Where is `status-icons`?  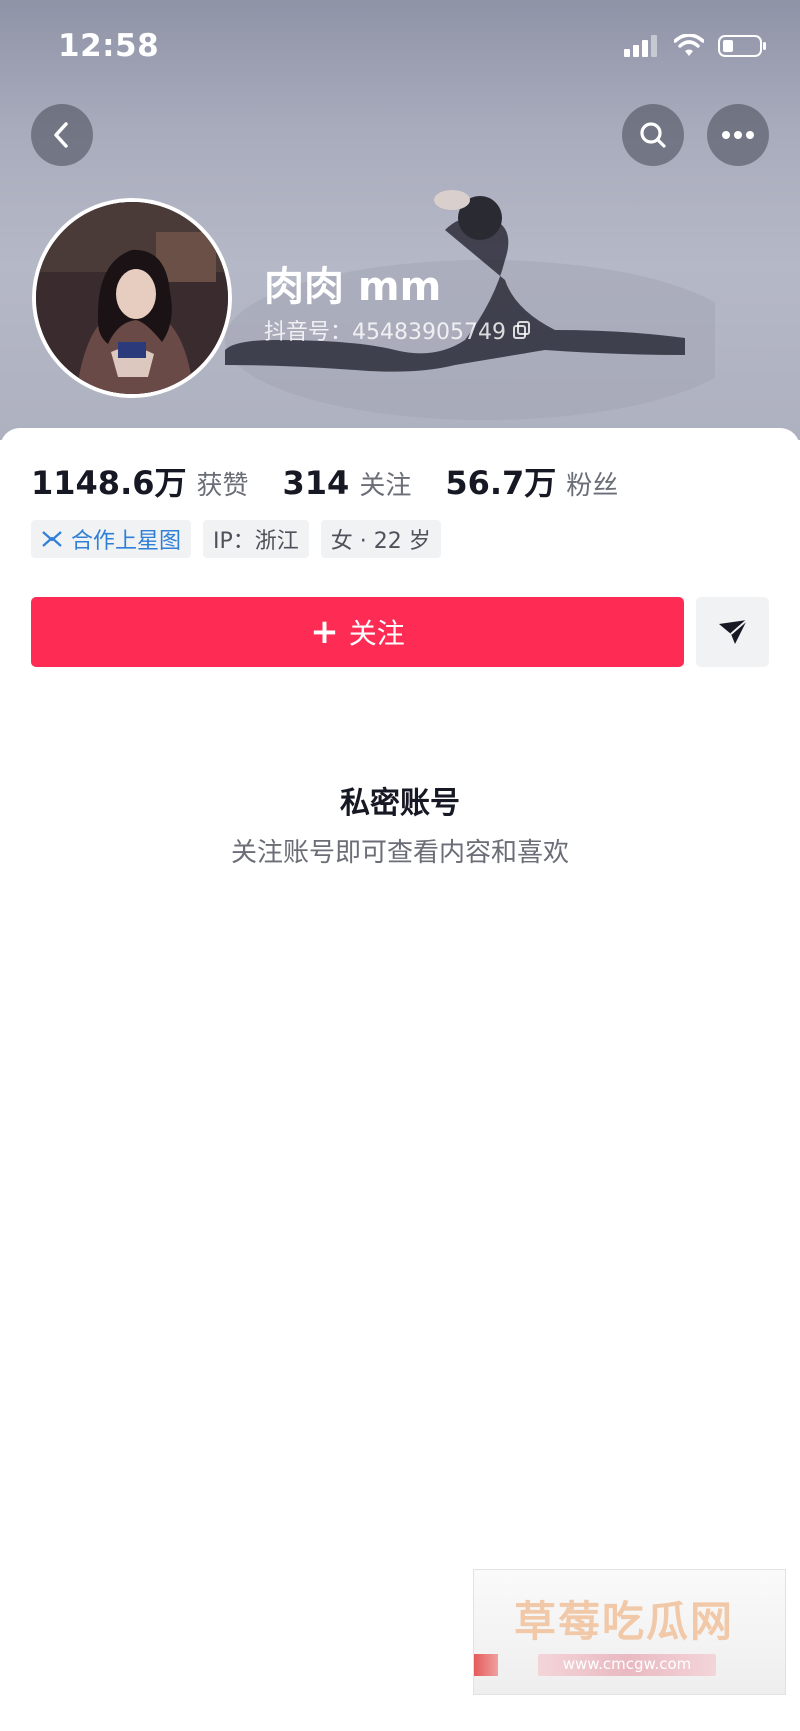 status-icons is located at coordinates (696, 46).